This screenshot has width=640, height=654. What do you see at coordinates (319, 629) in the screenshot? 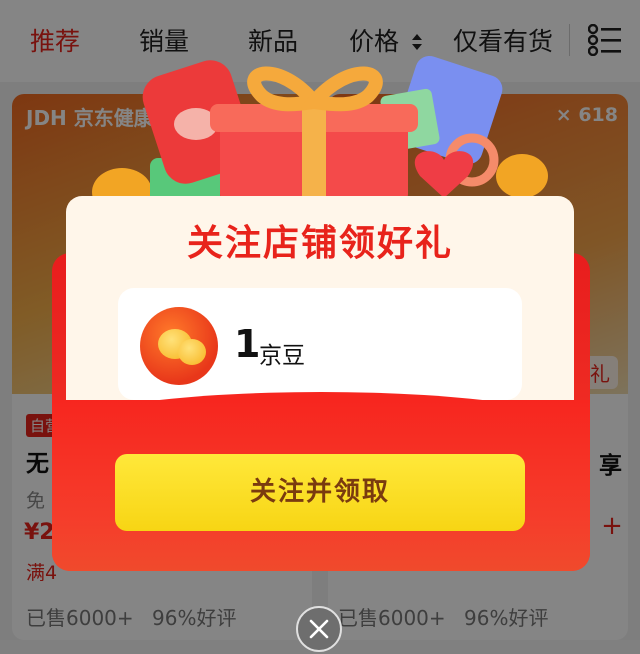
I see `close-icon` at bounding box center [319, 629].